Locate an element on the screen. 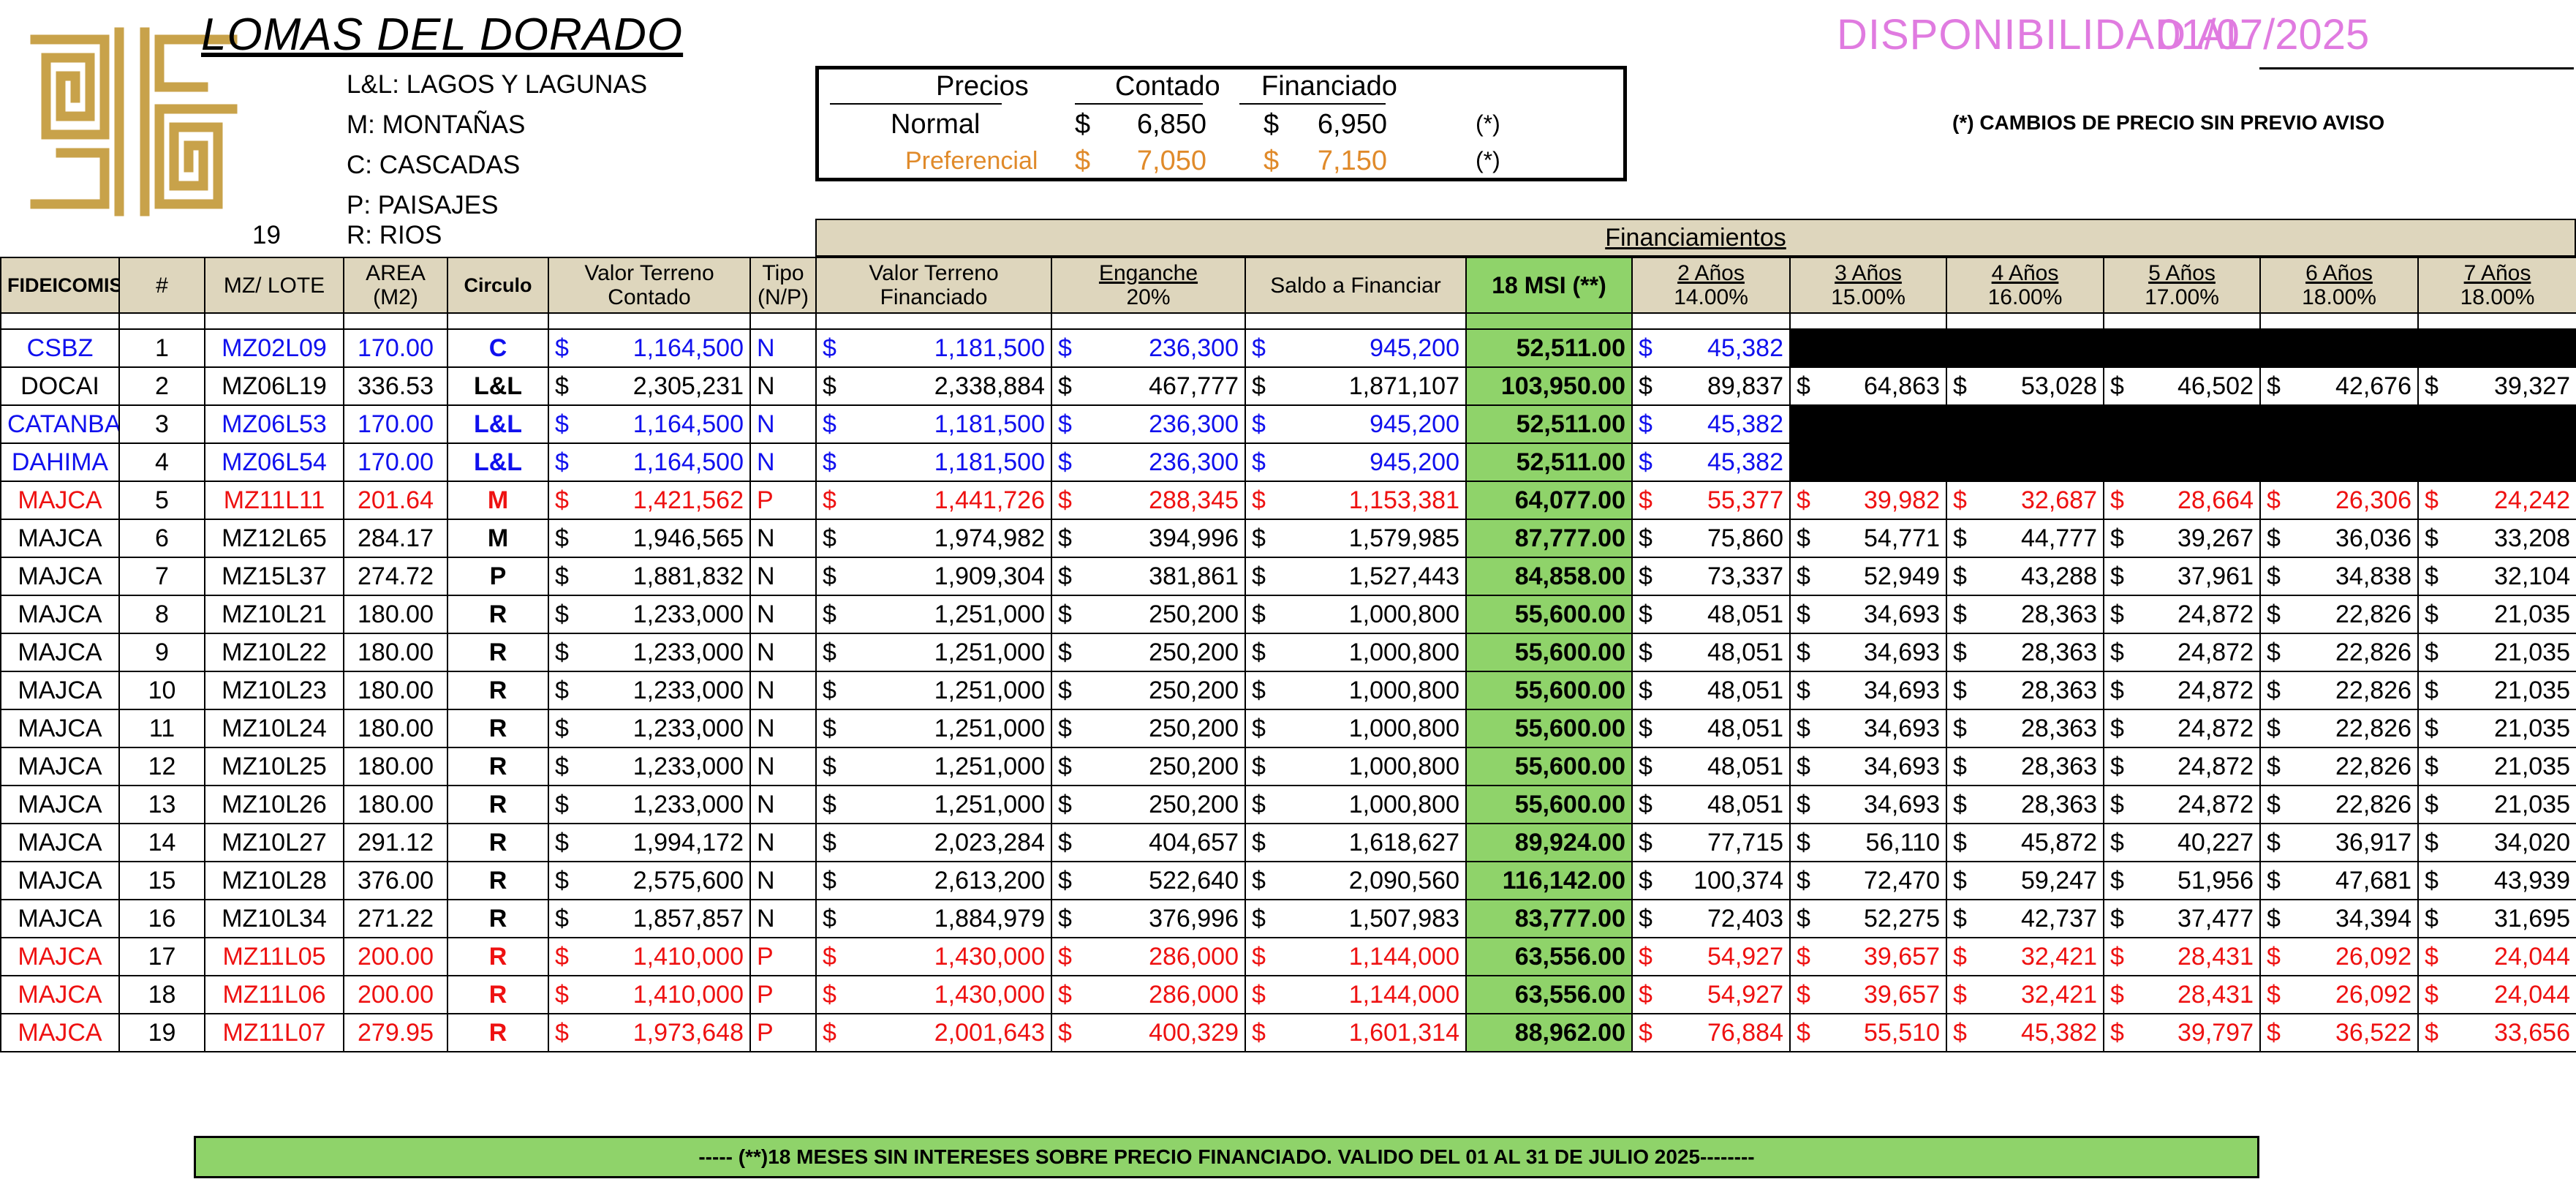 The height and width of the screenshot is (1179, 2576). cell-area: 200.00 is located at coordinates (395, 994).